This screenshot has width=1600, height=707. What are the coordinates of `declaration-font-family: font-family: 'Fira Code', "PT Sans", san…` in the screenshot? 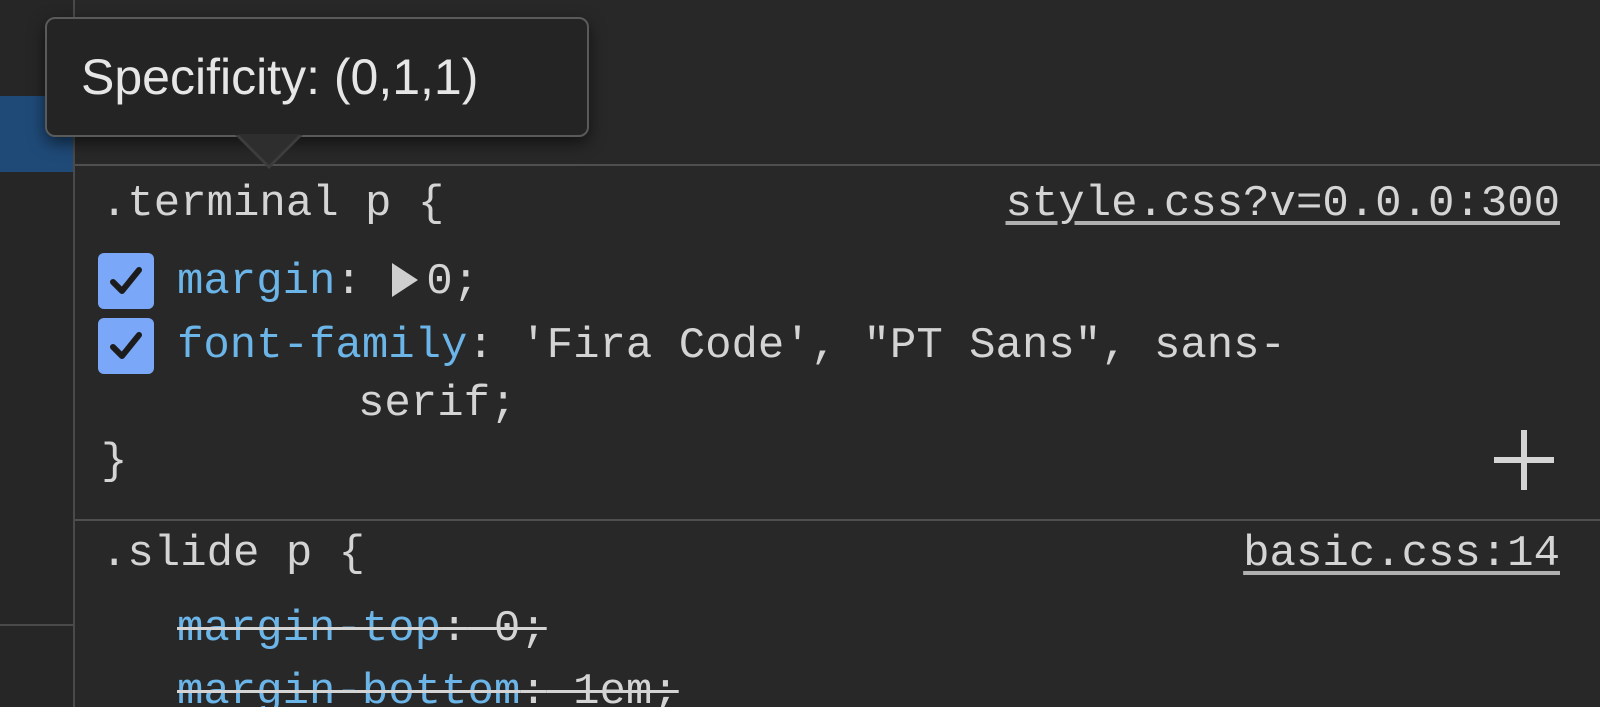 It's located at (731, 346).